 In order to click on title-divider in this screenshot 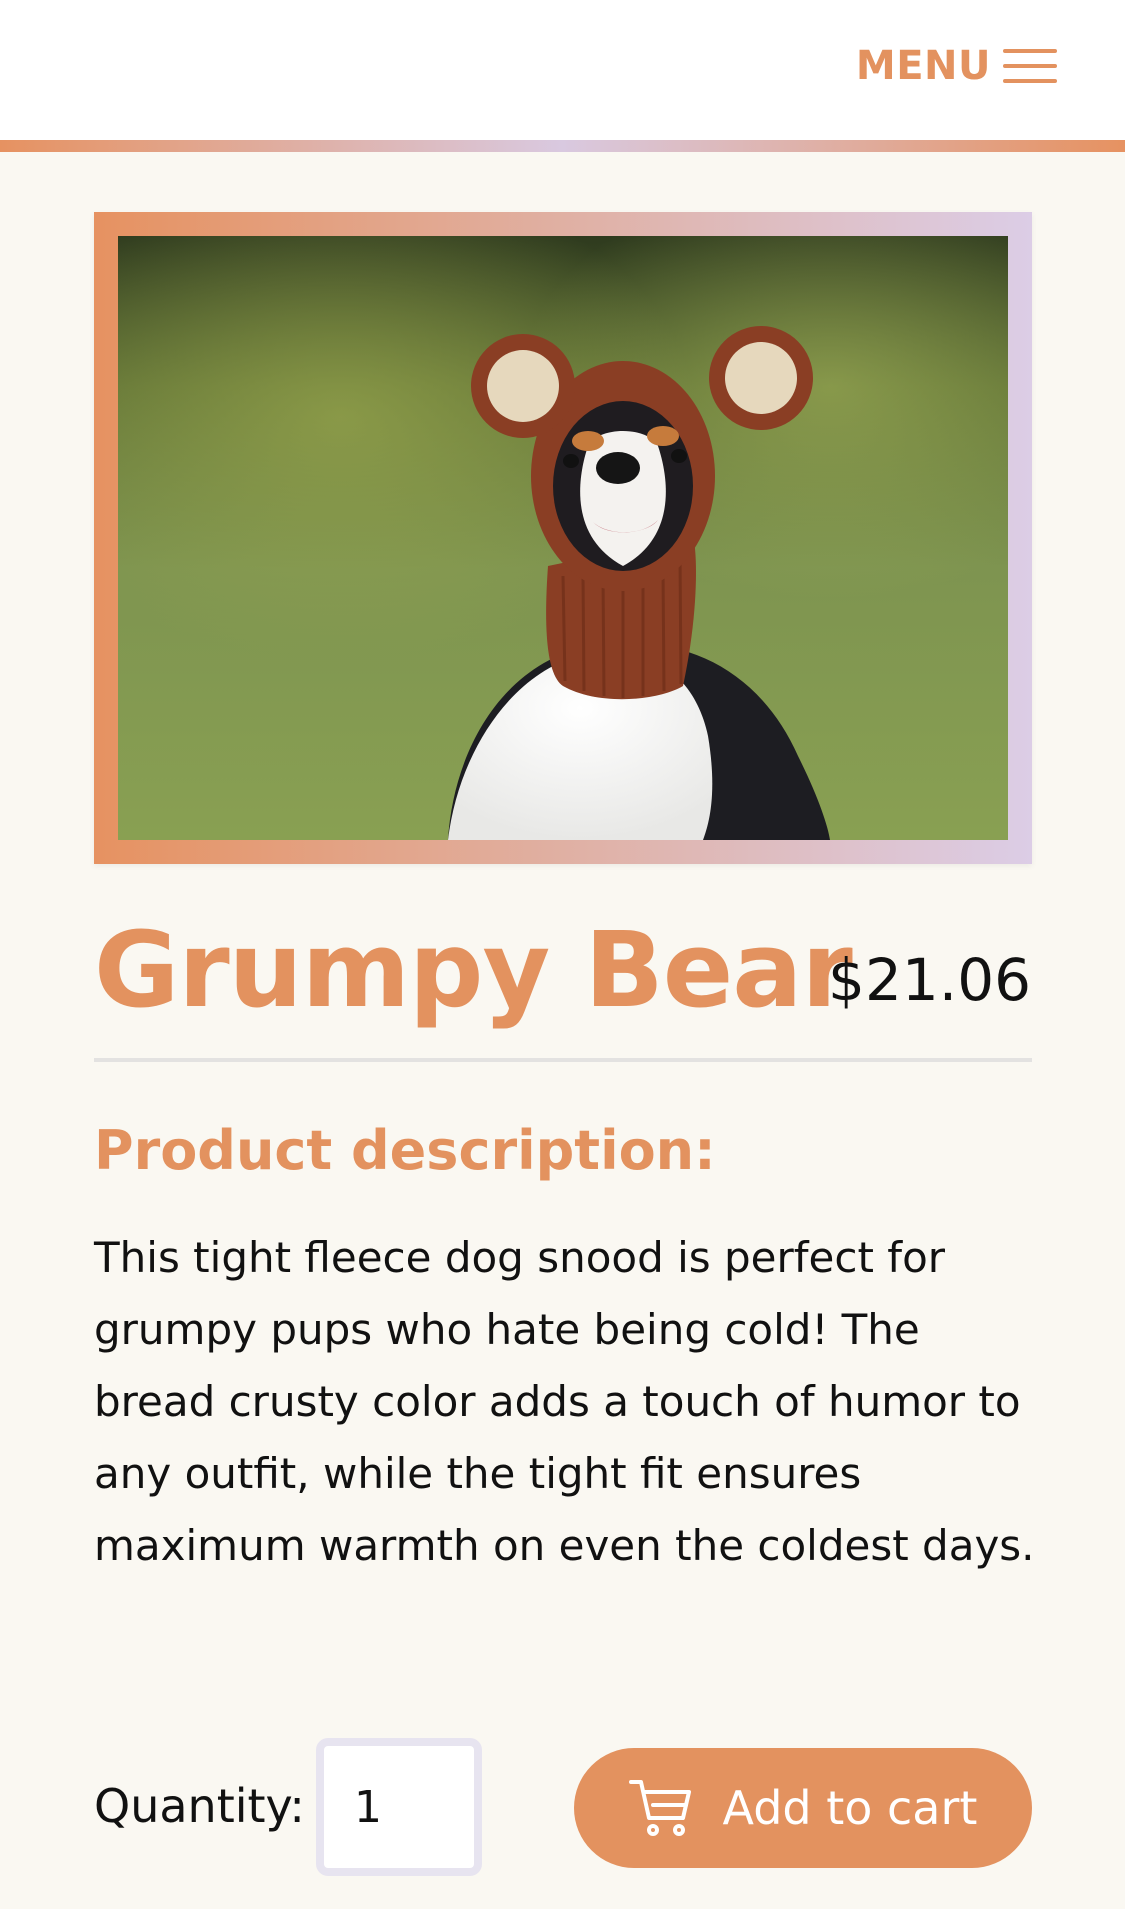, I will do `click(563, 1060)`.